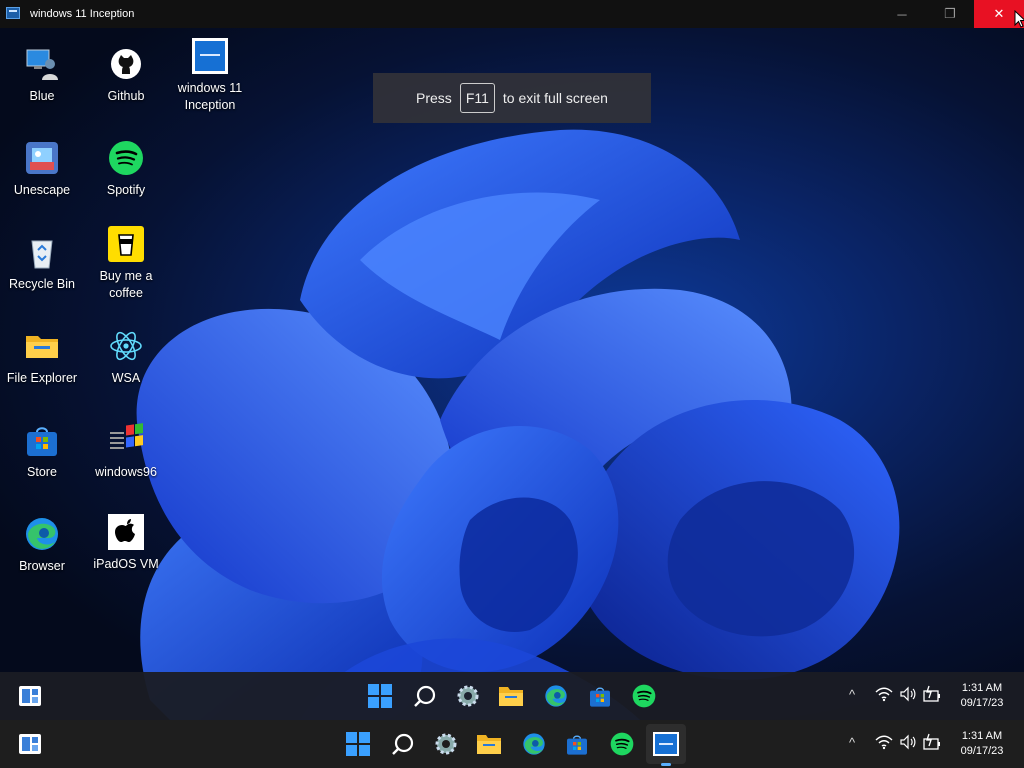  Describe the element at coordinates (126, 532) in the screenshot. I see `apple-icon` at that location.